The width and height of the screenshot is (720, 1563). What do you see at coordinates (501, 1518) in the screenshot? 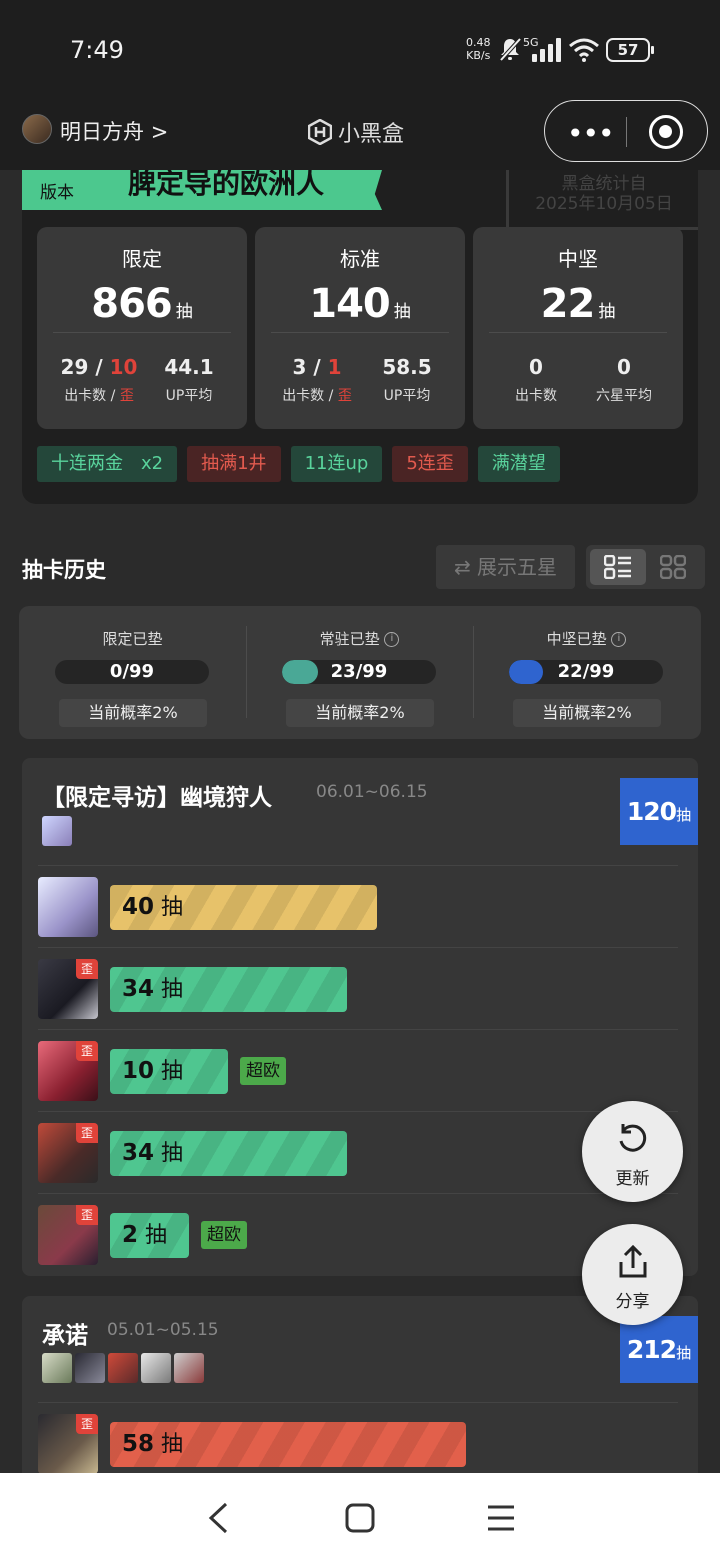
I see `menu-icon` at bounding box center [501, 1518].